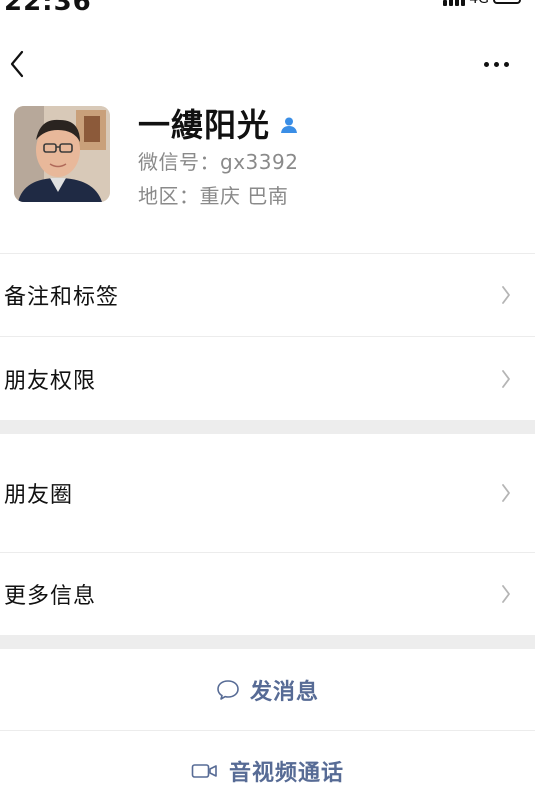 This screenshot has width=535, height=790. I want to click on status-bar: 22:36 4G, so click(267, 11).